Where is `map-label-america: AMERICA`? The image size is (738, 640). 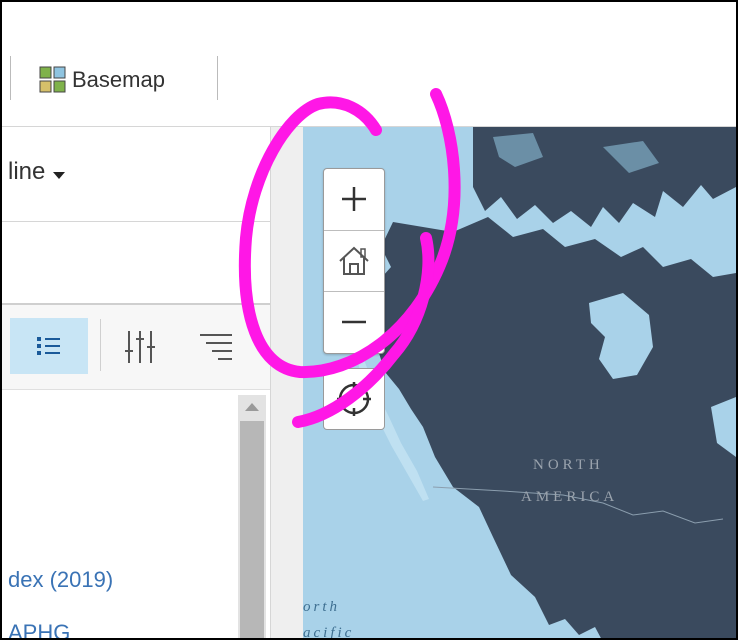
map-label-america: AMERICA is located at coordinates (570, 497).